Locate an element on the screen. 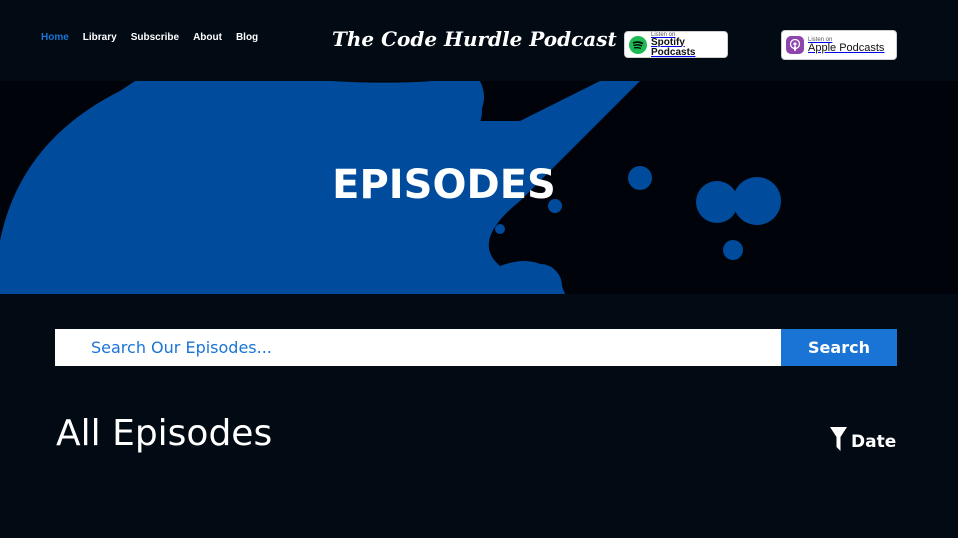 The image size is (958, 538). all-episodes-heading: All Episodes is located at coordinates (164, 433).